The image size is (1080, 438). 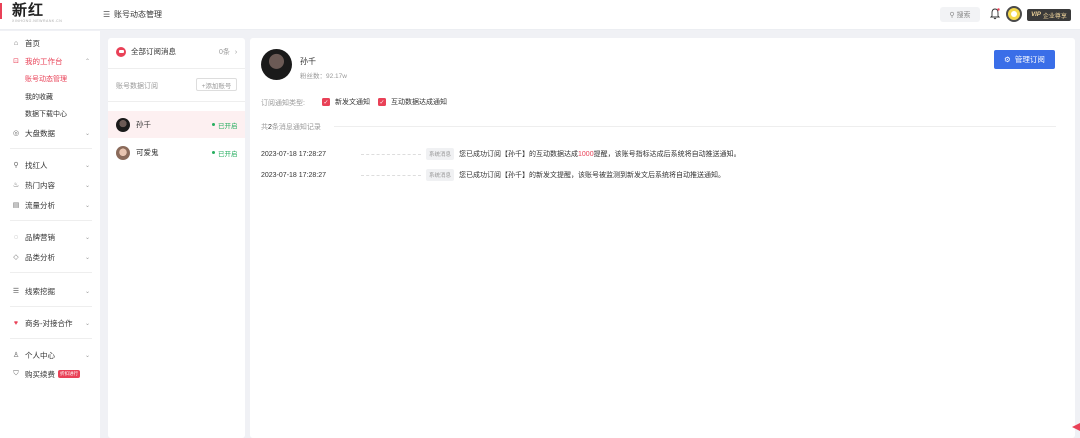 What do you see at coordinates (586, 154) in the screenshot?
I see `log-text-highlight: 1000` at bounding box center [586, 154].